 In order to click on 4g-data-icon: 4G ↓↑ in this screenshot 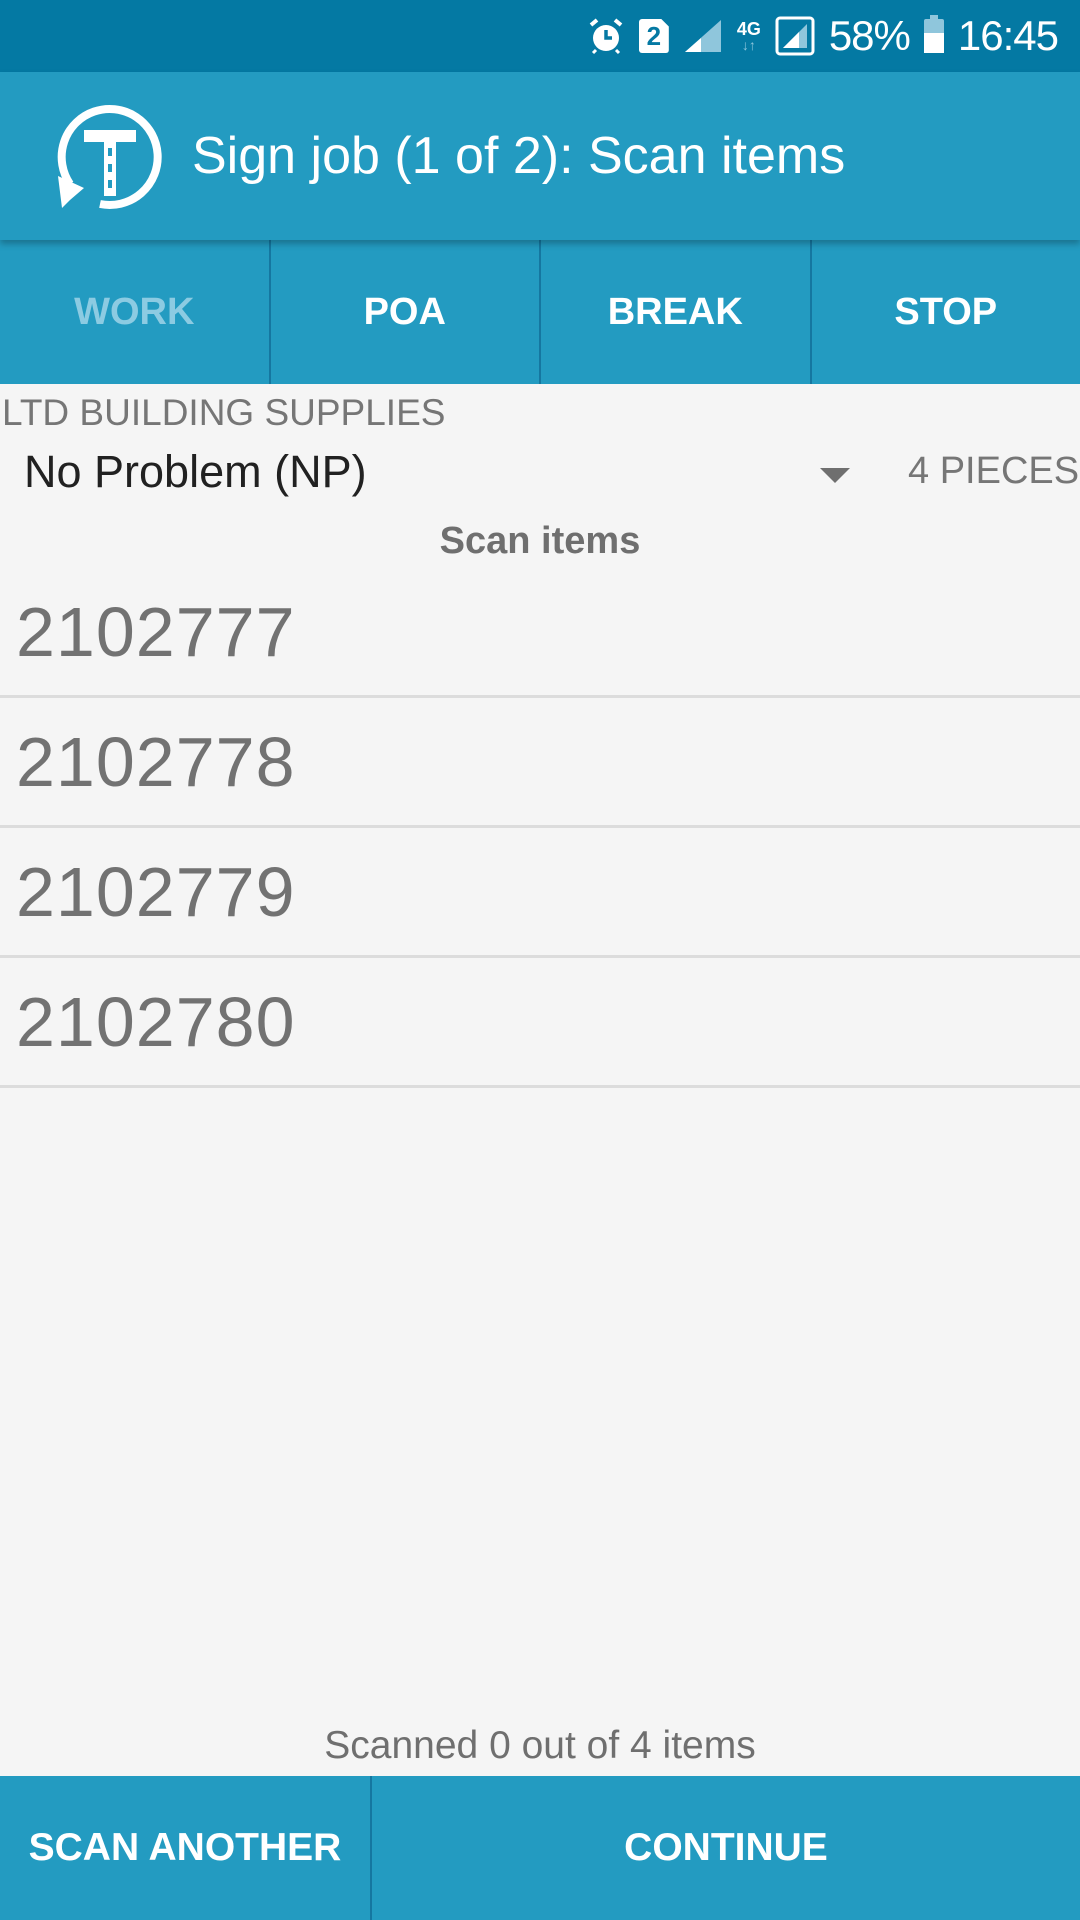, I will do `click(749, 36)`.